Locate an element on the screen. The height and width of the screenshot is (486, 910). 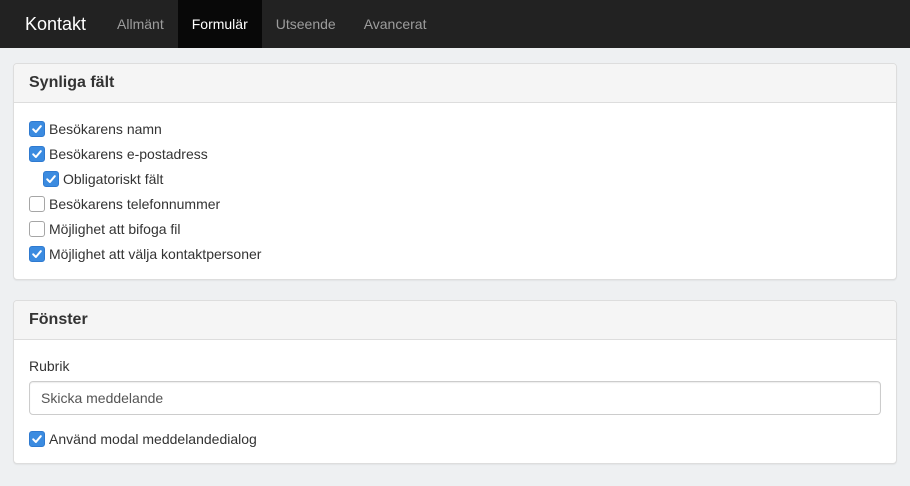
modal-dialog-row: Använd modal meddelandedialog is located at coordinates (455, 438).